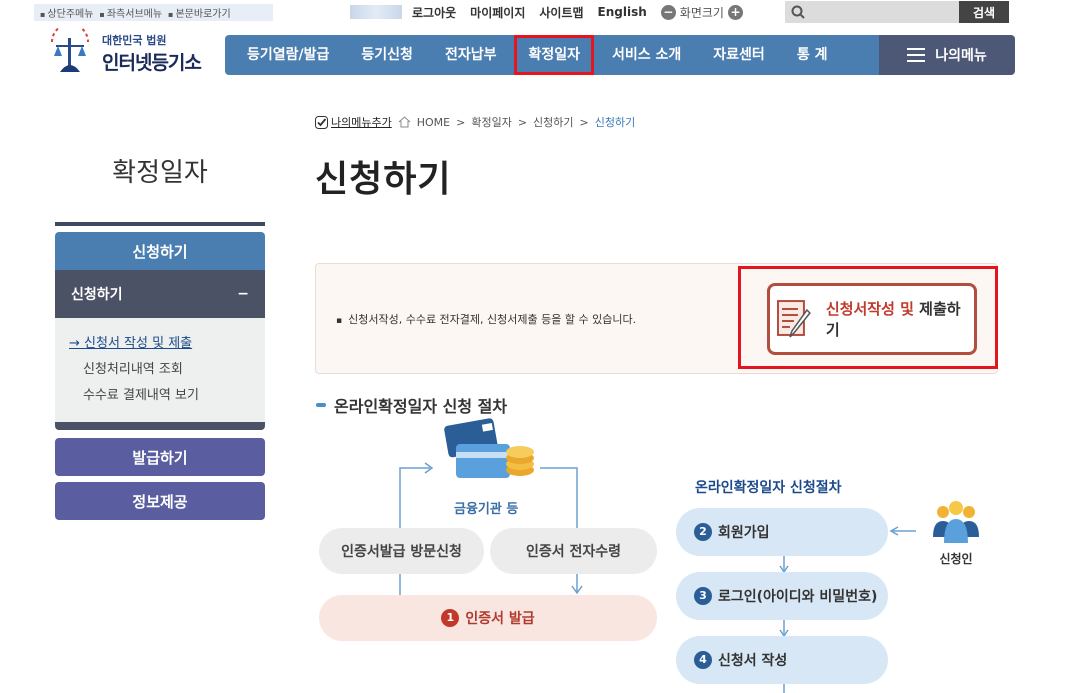 The width and height of the screenshot is (1066, 693). What do you see at coordinates (411, 405) in the screenshot?
I see `process-section-title: 온라인확정일자 신청 절차` at bounding box center [411, 405].